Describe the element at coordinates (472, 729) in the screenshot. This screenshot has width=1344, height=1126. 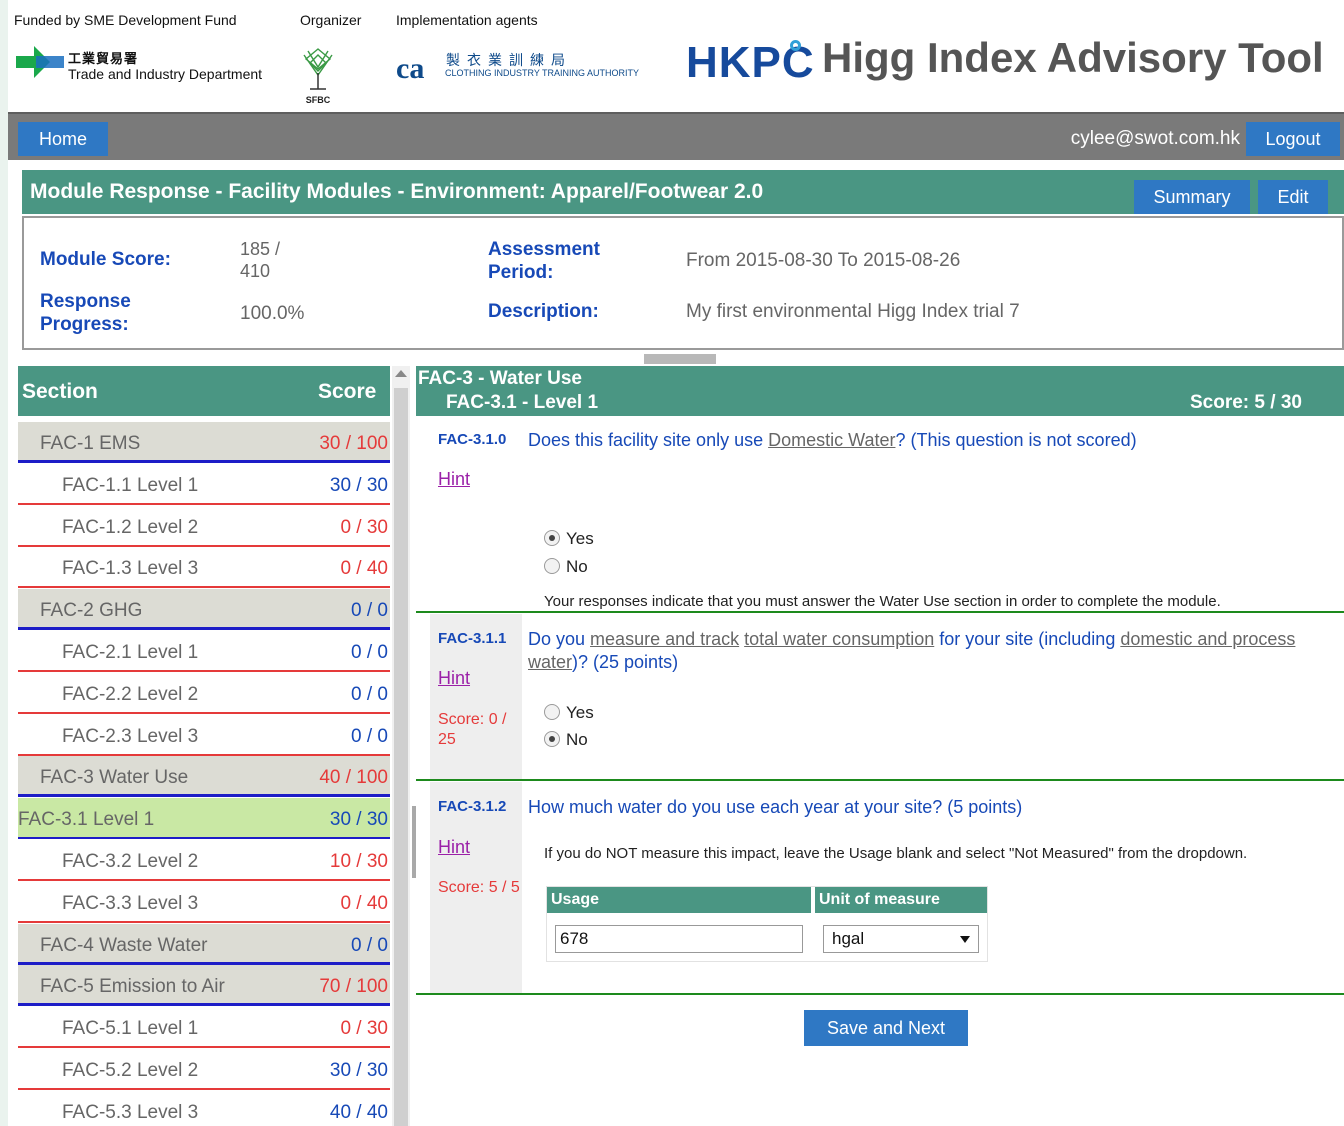
I see `question-score: Score: 0 / 25` at that location.